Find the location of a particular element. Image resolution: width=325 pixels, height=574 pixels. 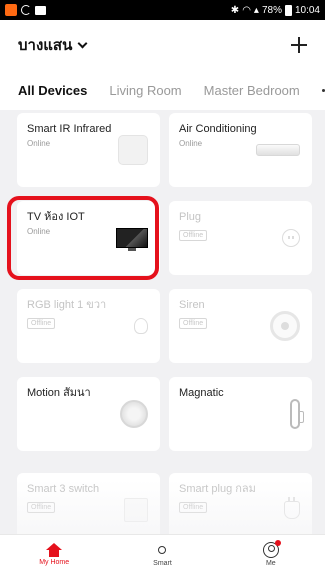

nav-smart: Smart is located at coordinates (162, 554).